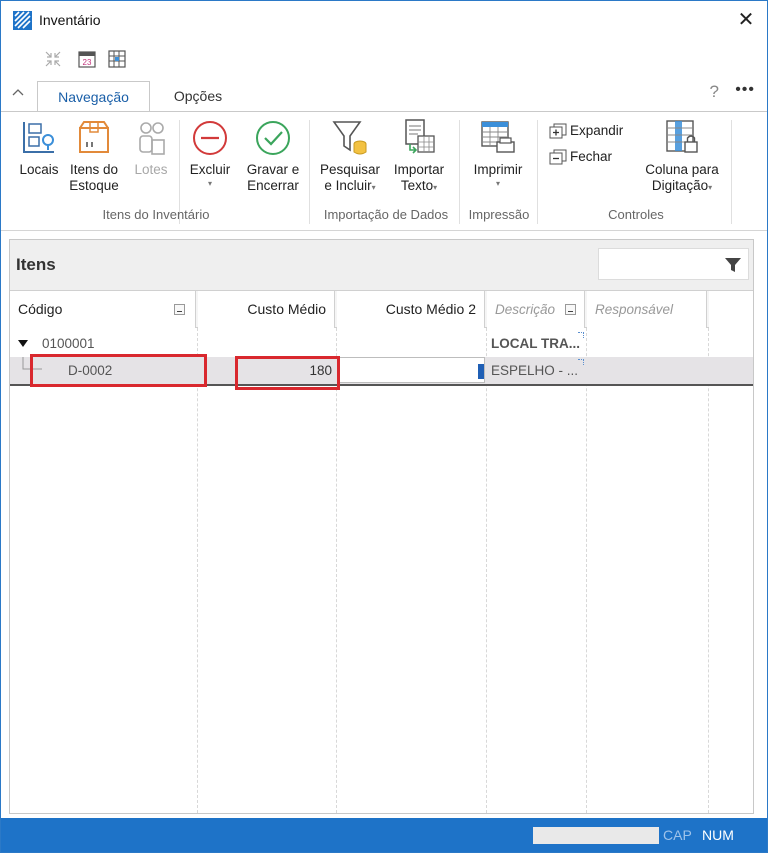 Image resolution: width=768 pixels, height=853 pixels. What do you see at coordinates (273, 156) in the screenshot?
I see `gravar-encerrar-button: Gravar e Encerrar` at bounding box center [273, 156].